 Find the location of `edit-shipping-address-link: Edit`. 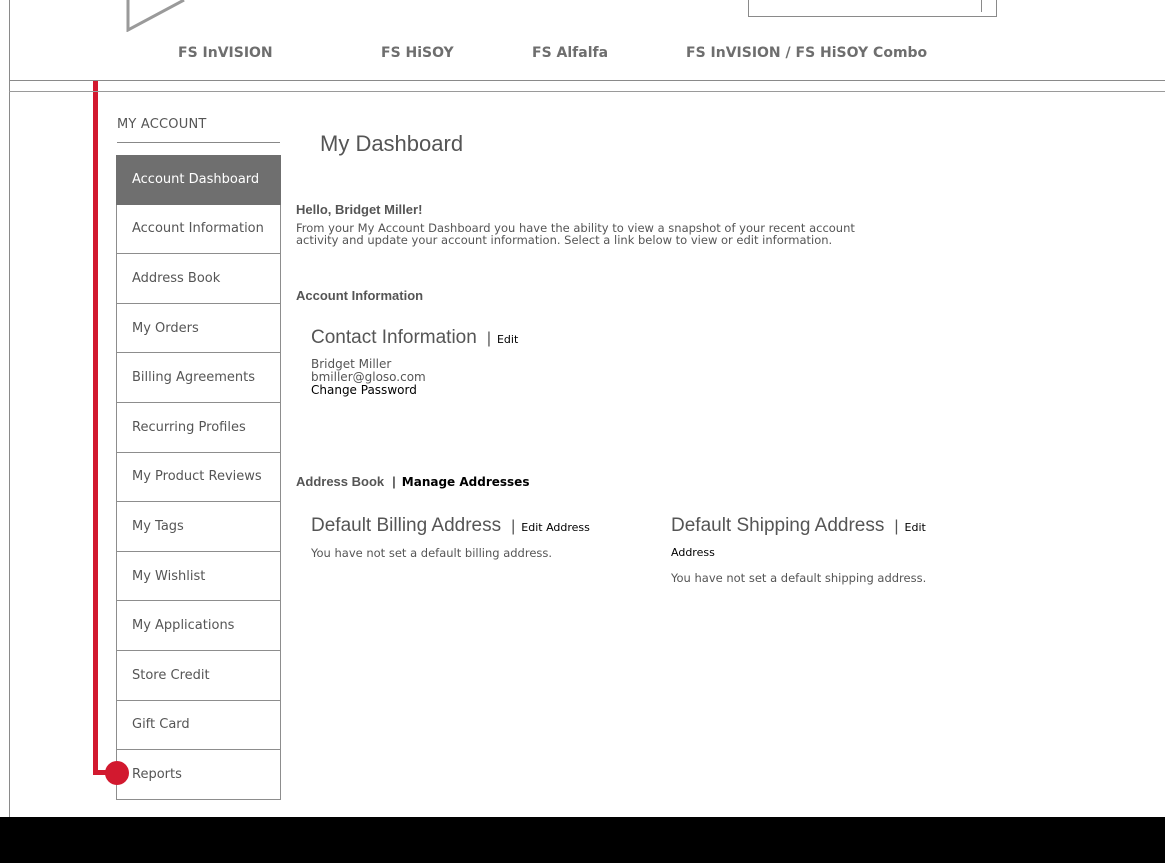

edit-shipping-address-link: Edit is located at coordinates (915, 527).